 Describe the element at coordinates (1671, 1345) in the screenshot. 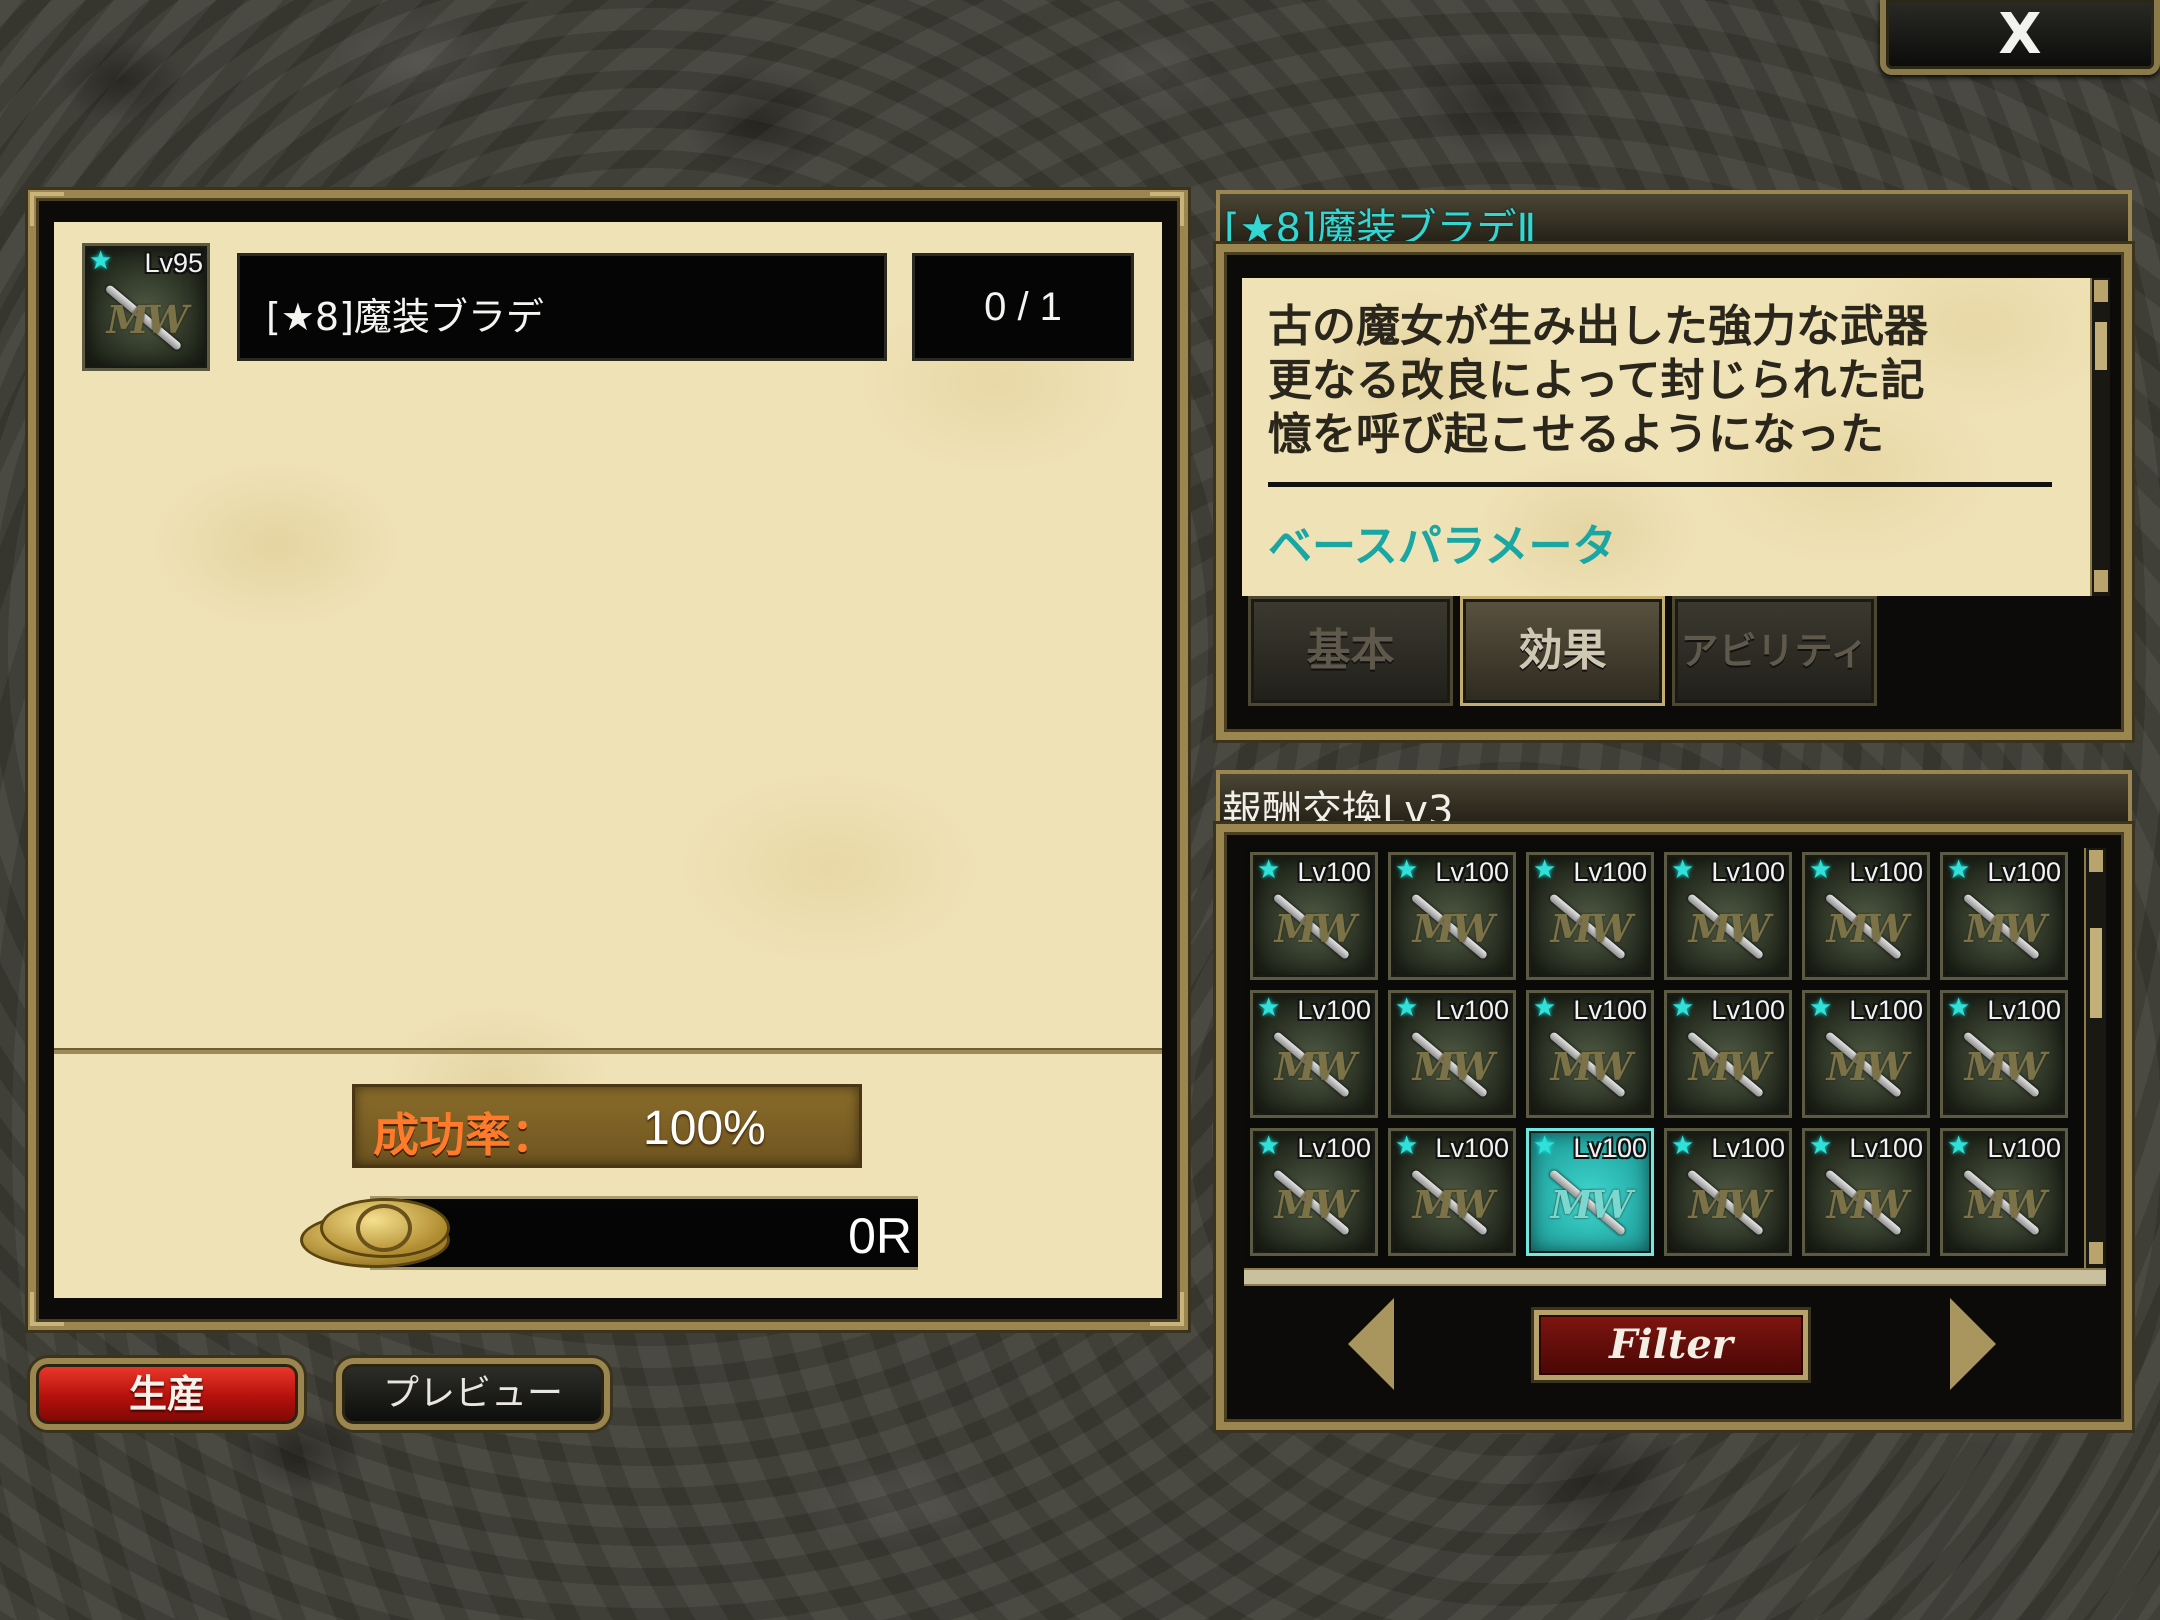

I see `filter-button: Filter` at that location.